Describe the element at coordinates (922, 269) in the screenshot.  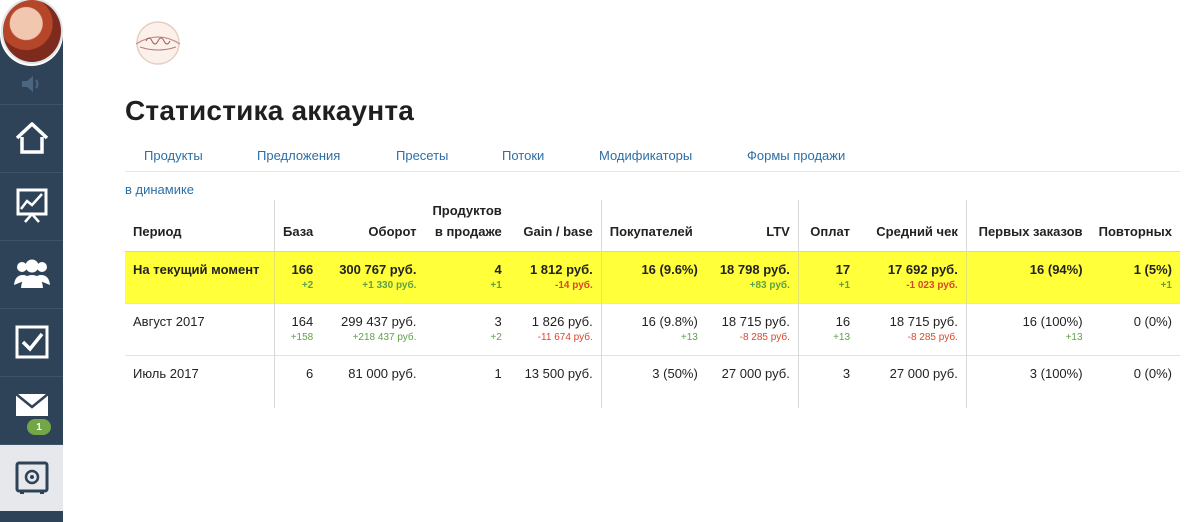
I see `cell-avg-check-value: 17 692 руб.` at that location.